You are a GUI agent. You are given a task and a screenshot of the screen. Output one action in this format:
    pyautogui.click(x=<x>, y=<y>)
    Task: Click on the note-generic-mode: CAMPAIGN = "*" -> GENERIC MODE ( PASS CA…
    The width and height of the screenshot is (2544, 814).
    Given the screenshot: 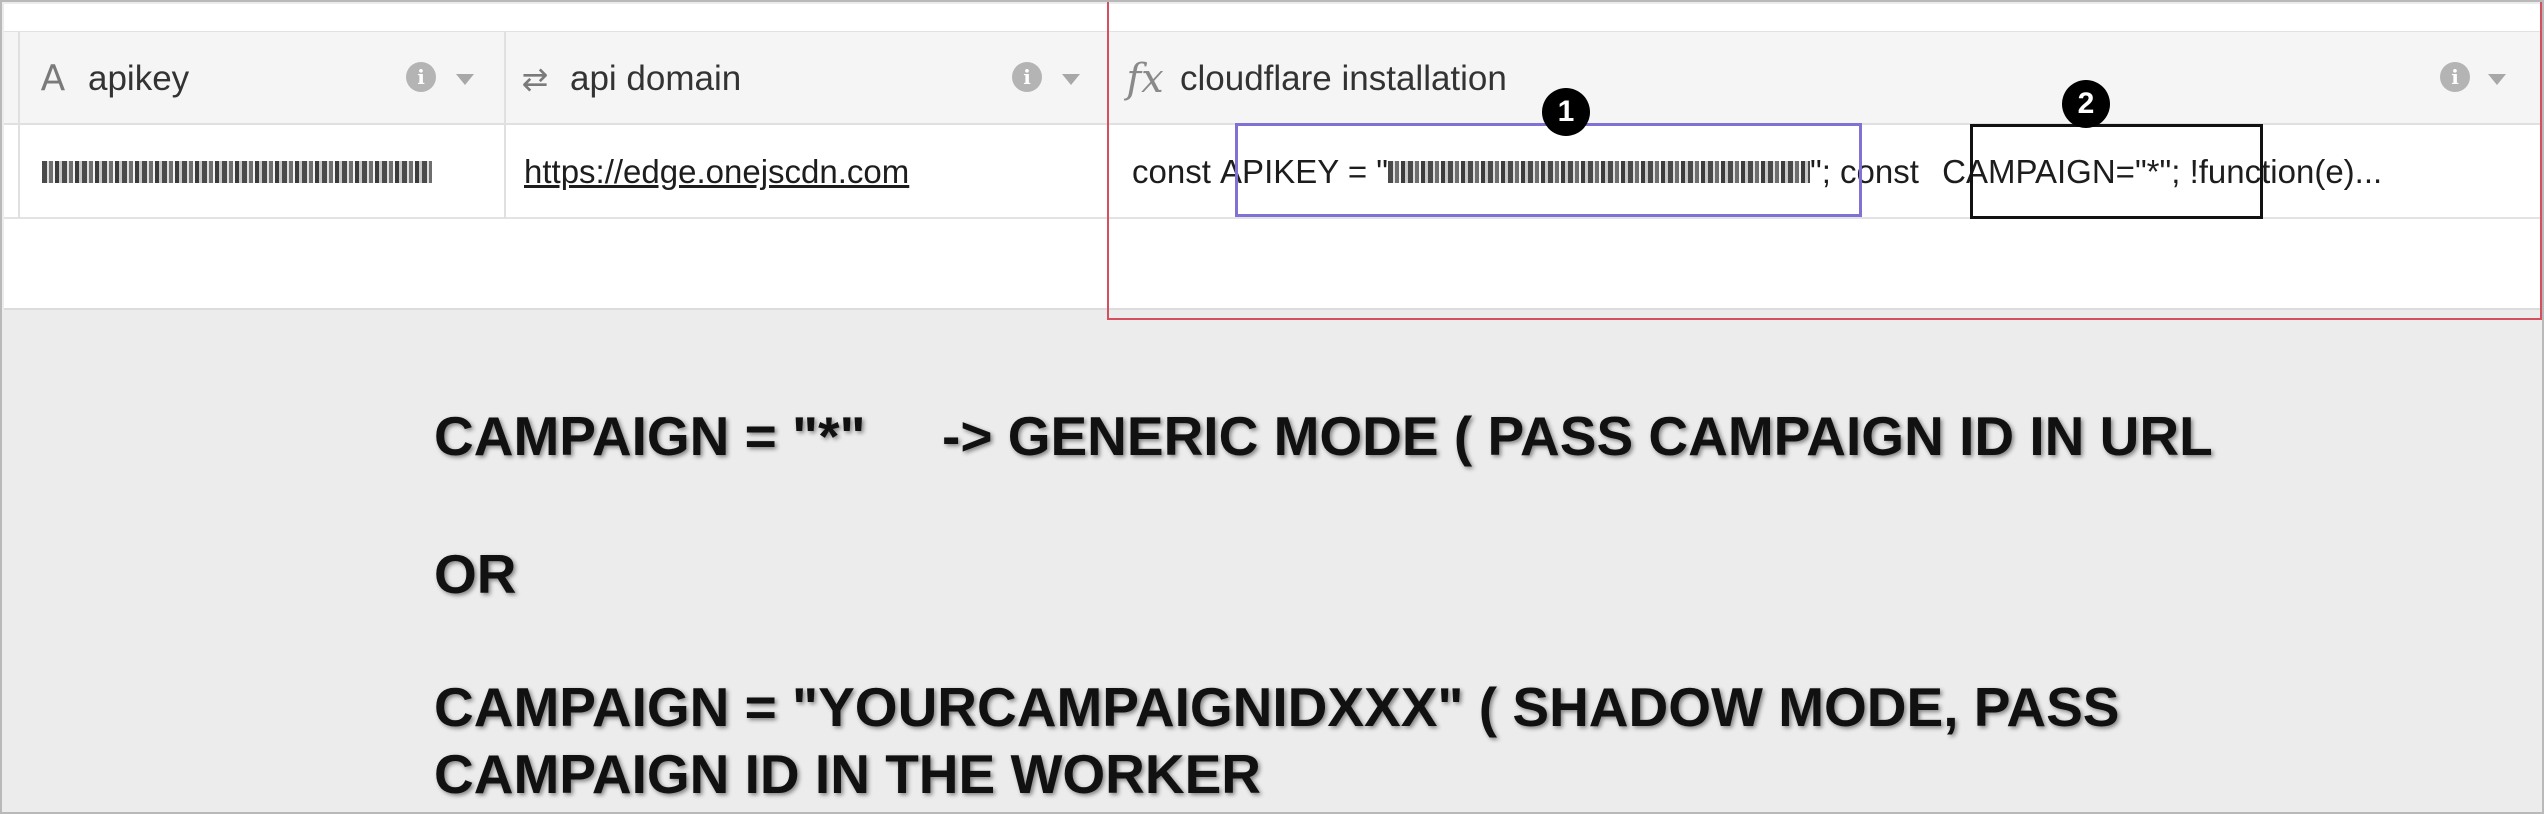 What is the action you would take?
    pyautogui.click(x=1323, y=436)
    